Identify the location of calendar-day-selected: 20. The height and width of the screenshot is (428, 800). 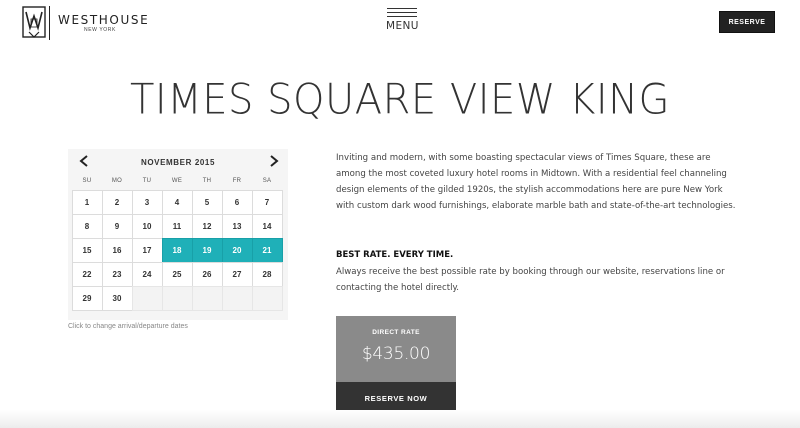
(237, 250).